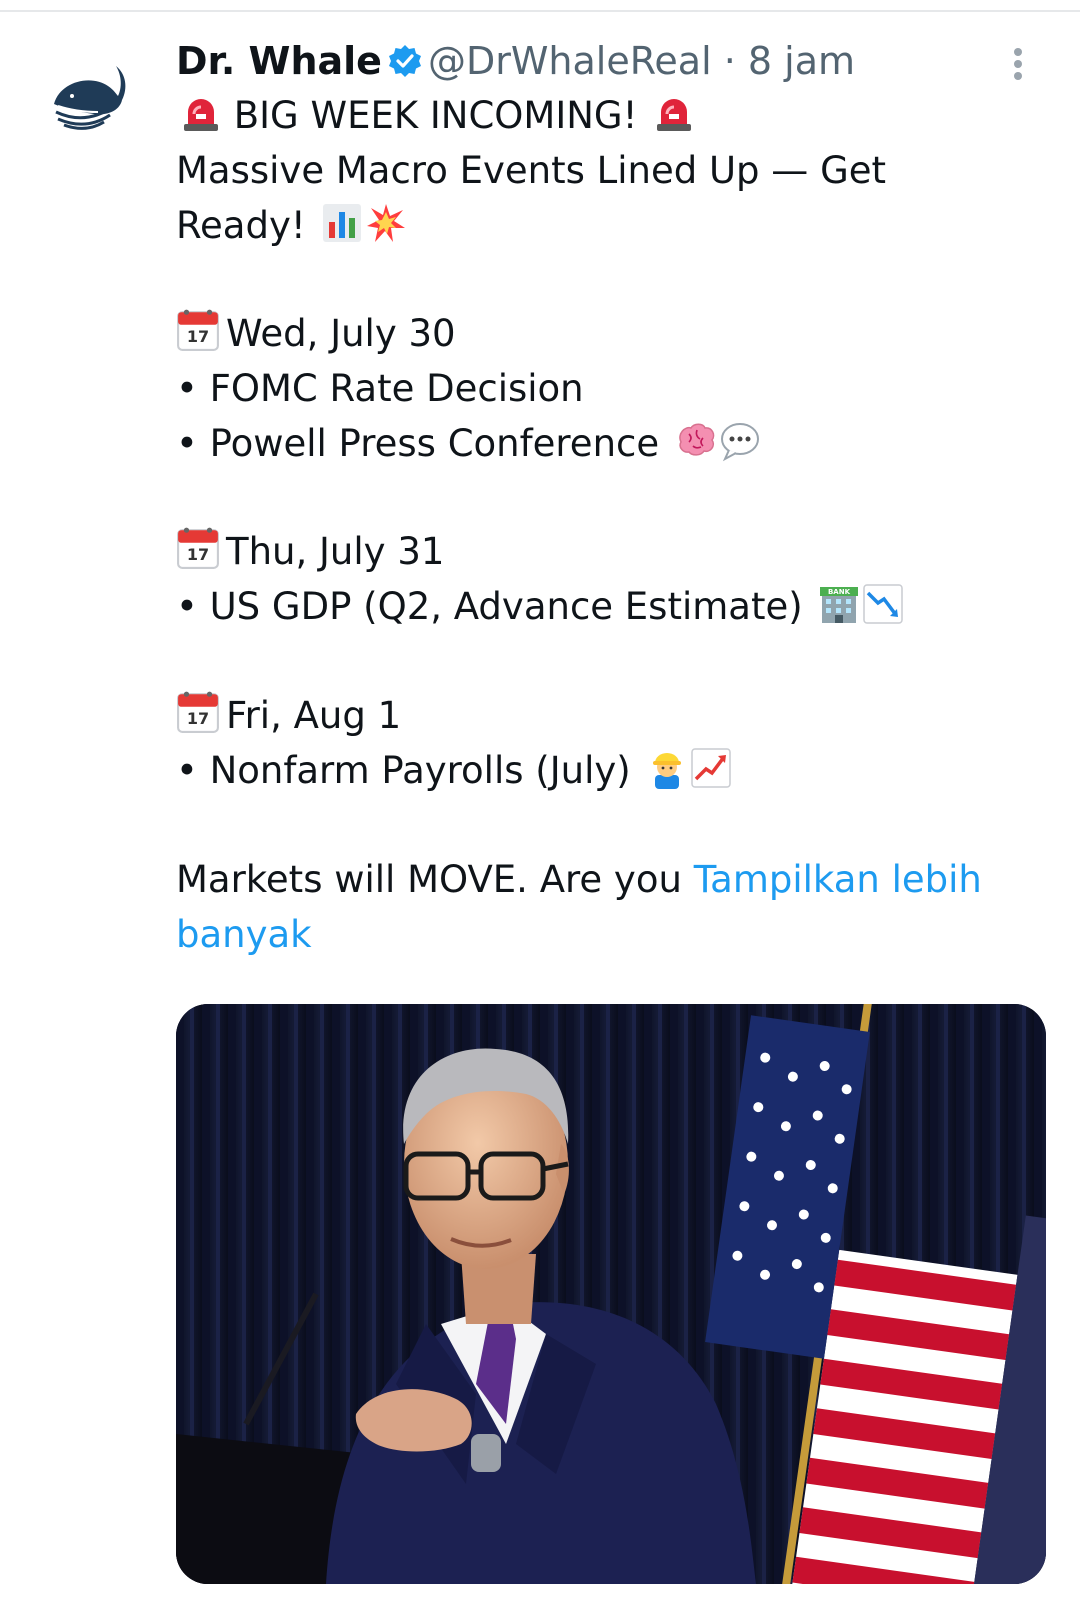  What do you see at coordinates (740, 441) in the screenshot?
I see `speech-bubble-icon` at bounding box center [740, 441].